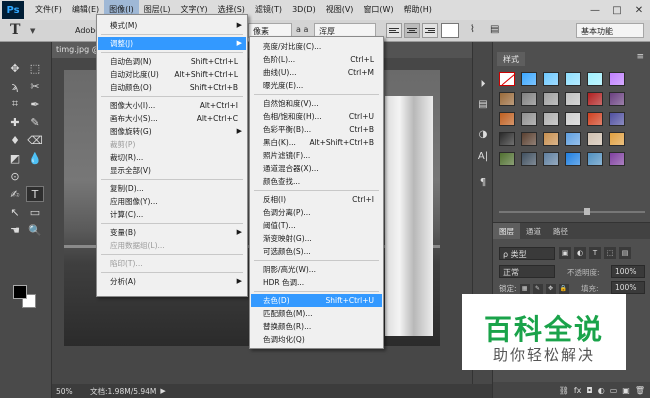  I want to click on pixel-filter-icon: ▣, so click(565, 253).